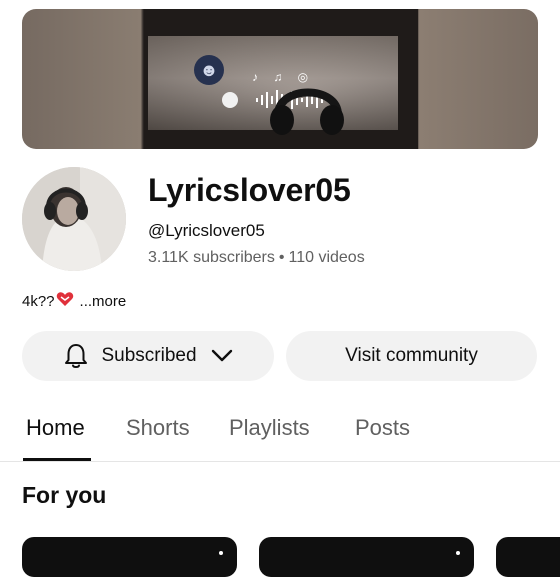  What do you see at coordinates (382, 428) in the screenshot?
I see `tab-posts: Posts` at bounding box center [382, 428].